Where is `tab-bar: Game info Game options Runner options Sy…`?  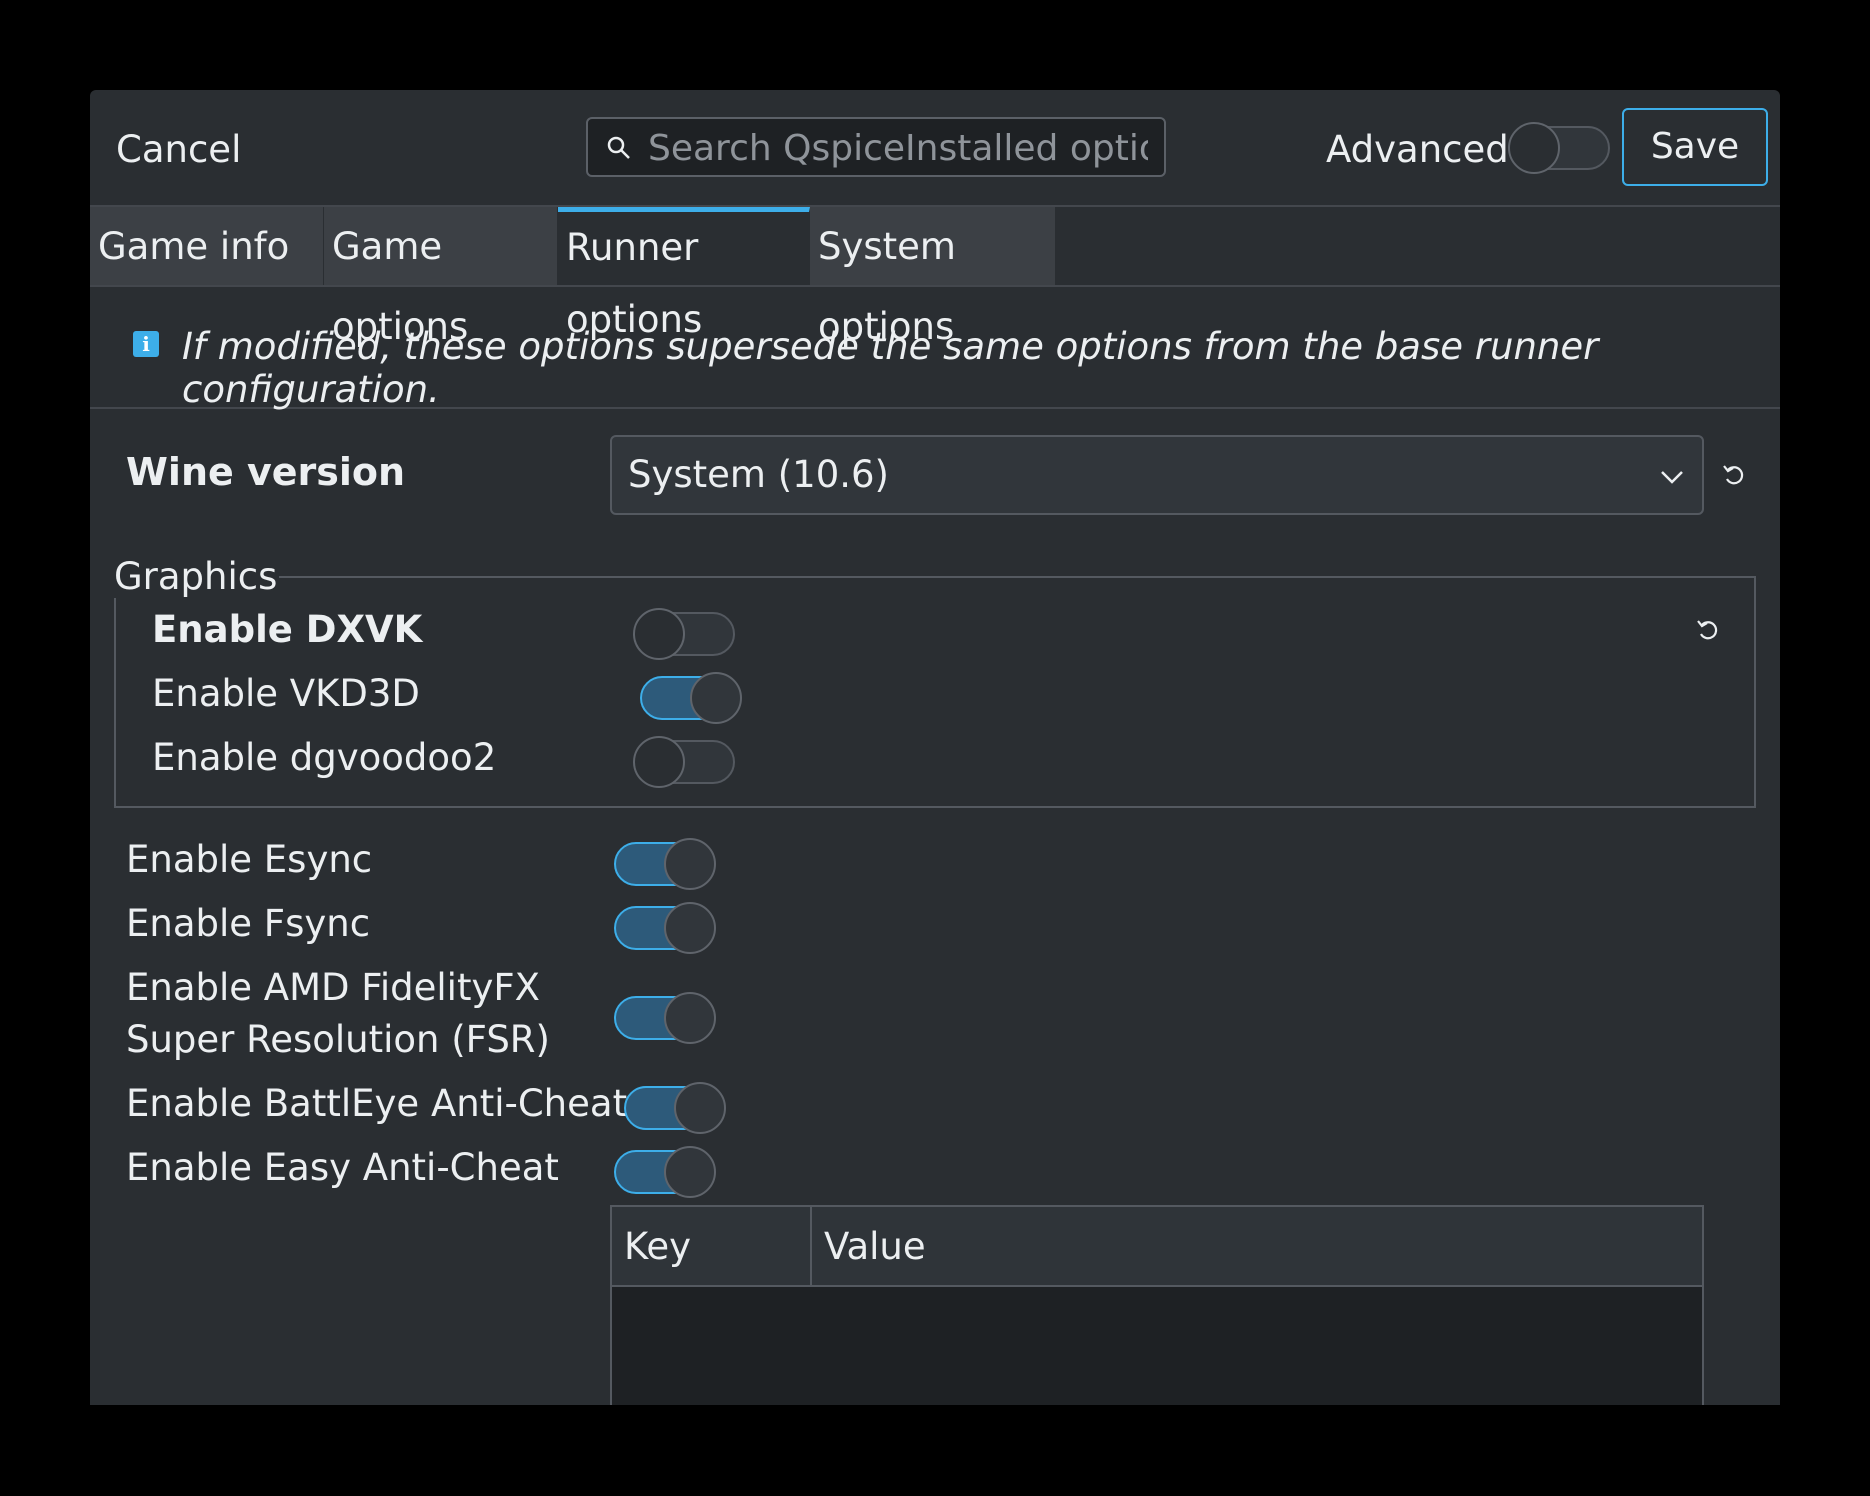 tab-bar: Game info Game options Runner options Sy… is located at coordinates (935, 277).